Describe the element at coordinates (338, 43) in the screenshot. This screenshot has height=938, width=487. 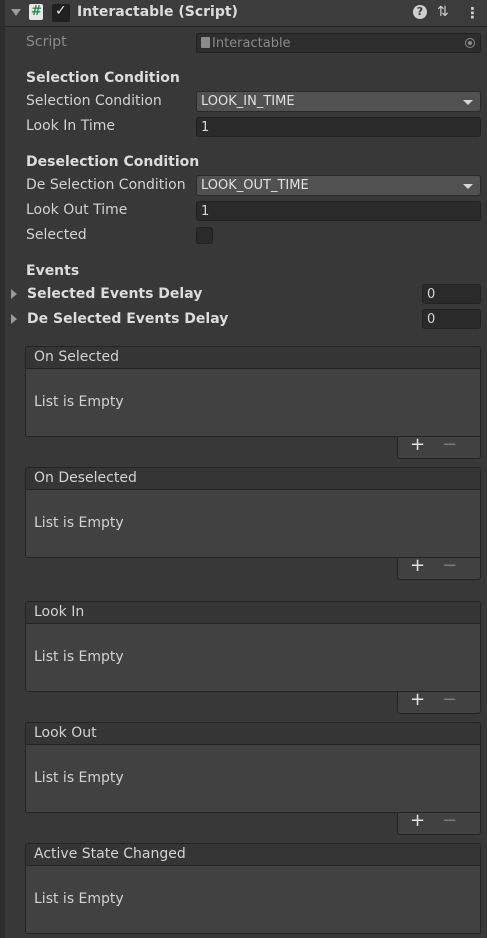
I see `script-field: Interactable` at that location.